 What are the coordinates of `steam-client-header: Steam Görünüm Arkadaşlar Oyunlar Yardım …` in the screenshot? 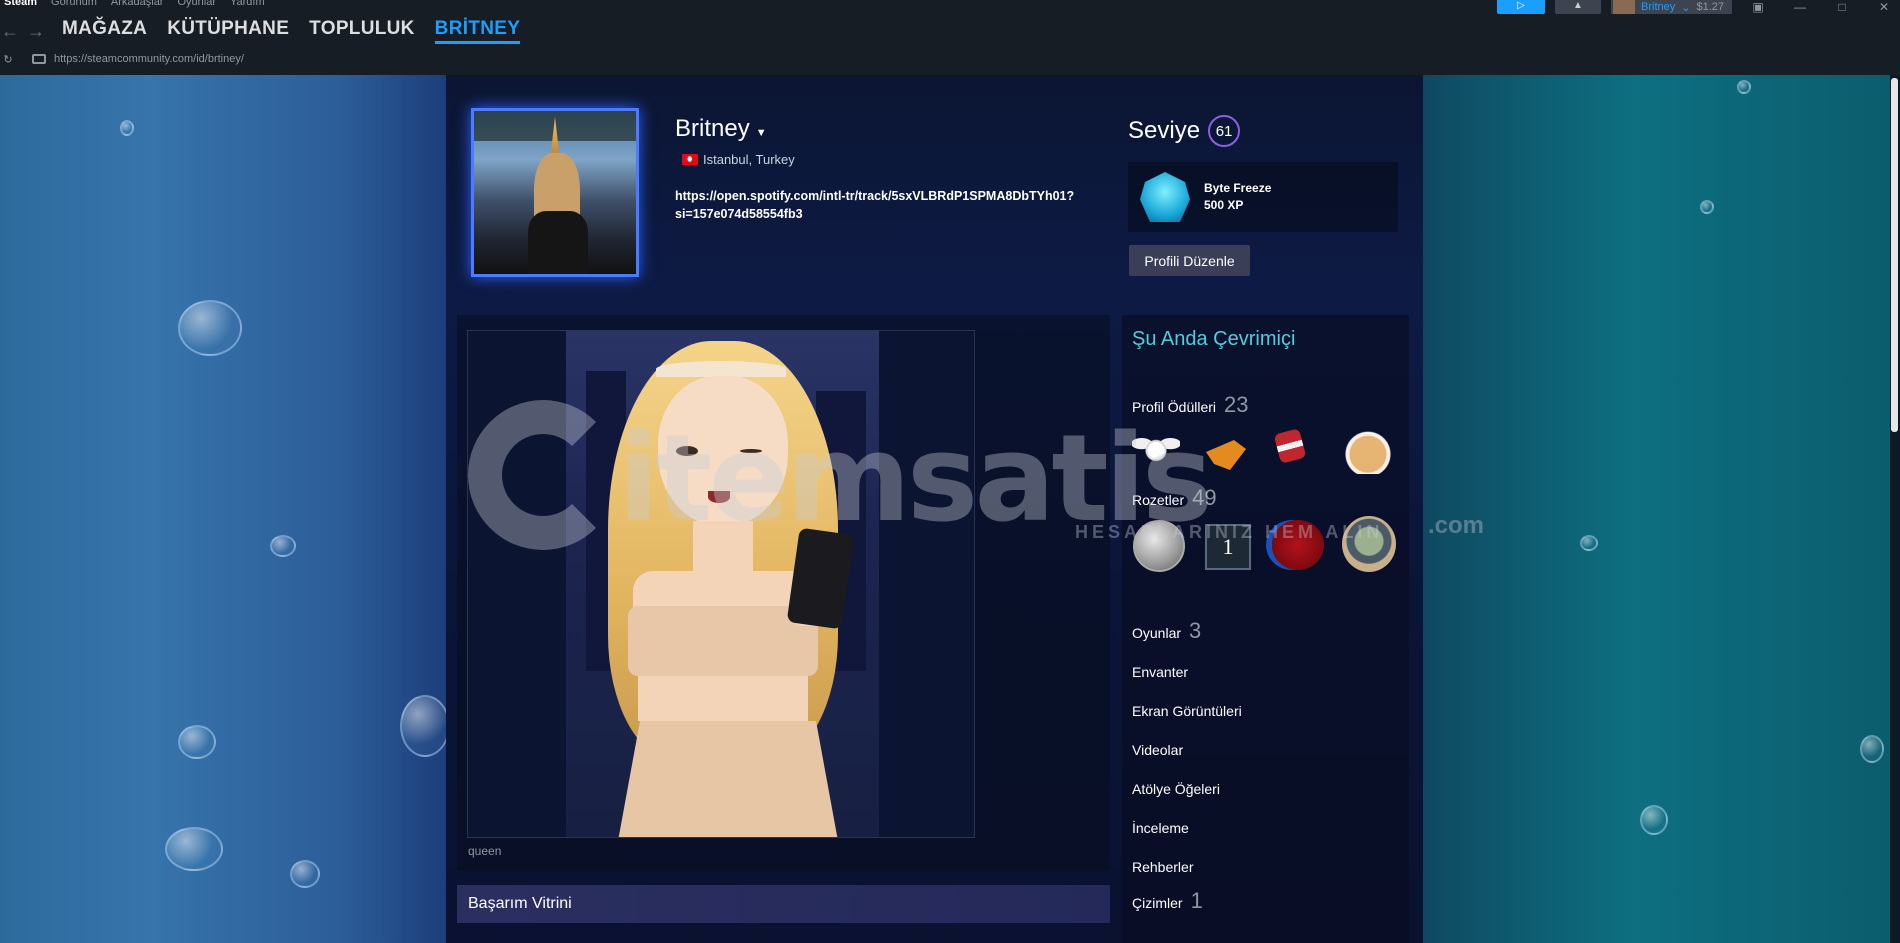 It's located at (950, 37).